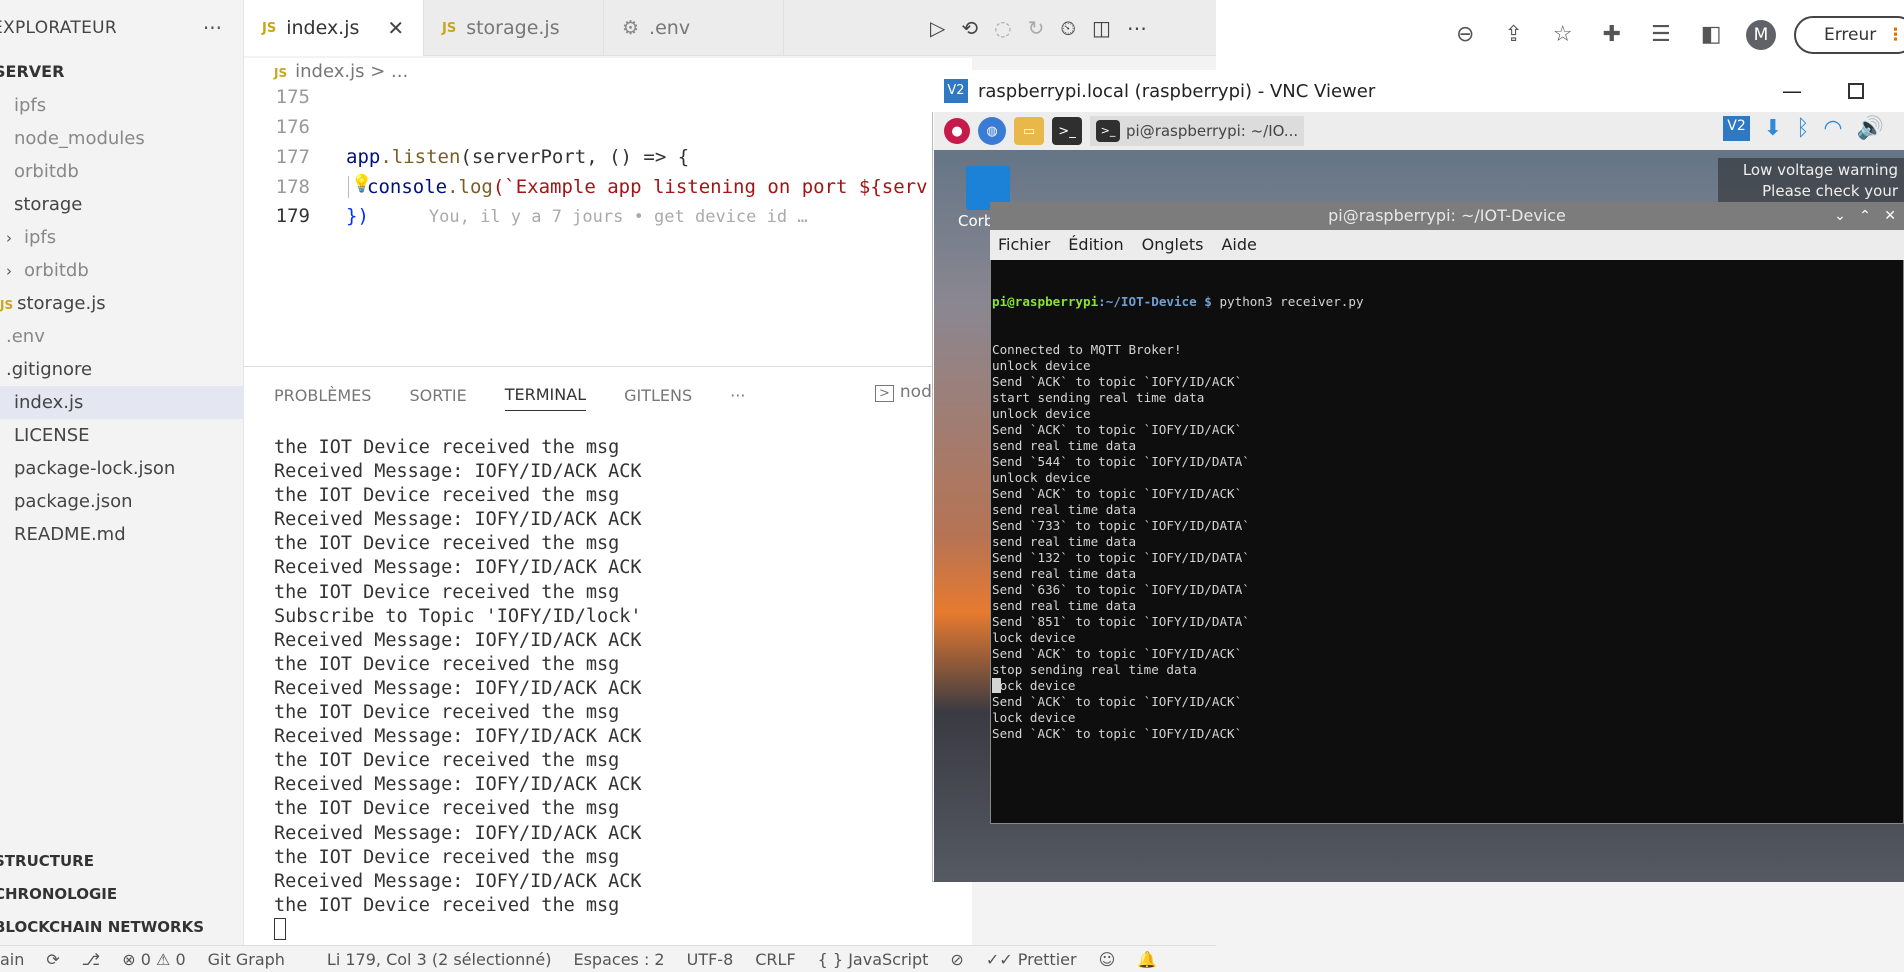 The width and height of the screenshot is (1904, 972). Describe the element at coordinates (122, 501) in the screenshot. I see `tree-item-package-json: package.json` at that location.